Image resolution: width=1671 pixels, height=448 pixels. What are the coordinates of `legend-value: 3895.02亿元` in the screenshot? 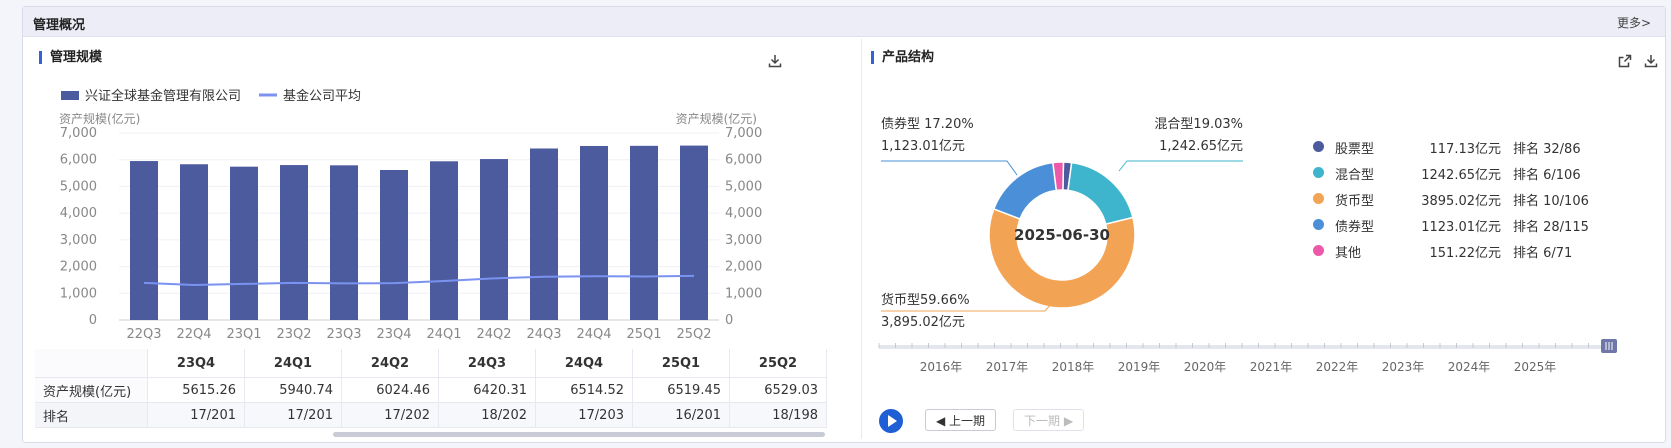 It's located at (1461, 201).